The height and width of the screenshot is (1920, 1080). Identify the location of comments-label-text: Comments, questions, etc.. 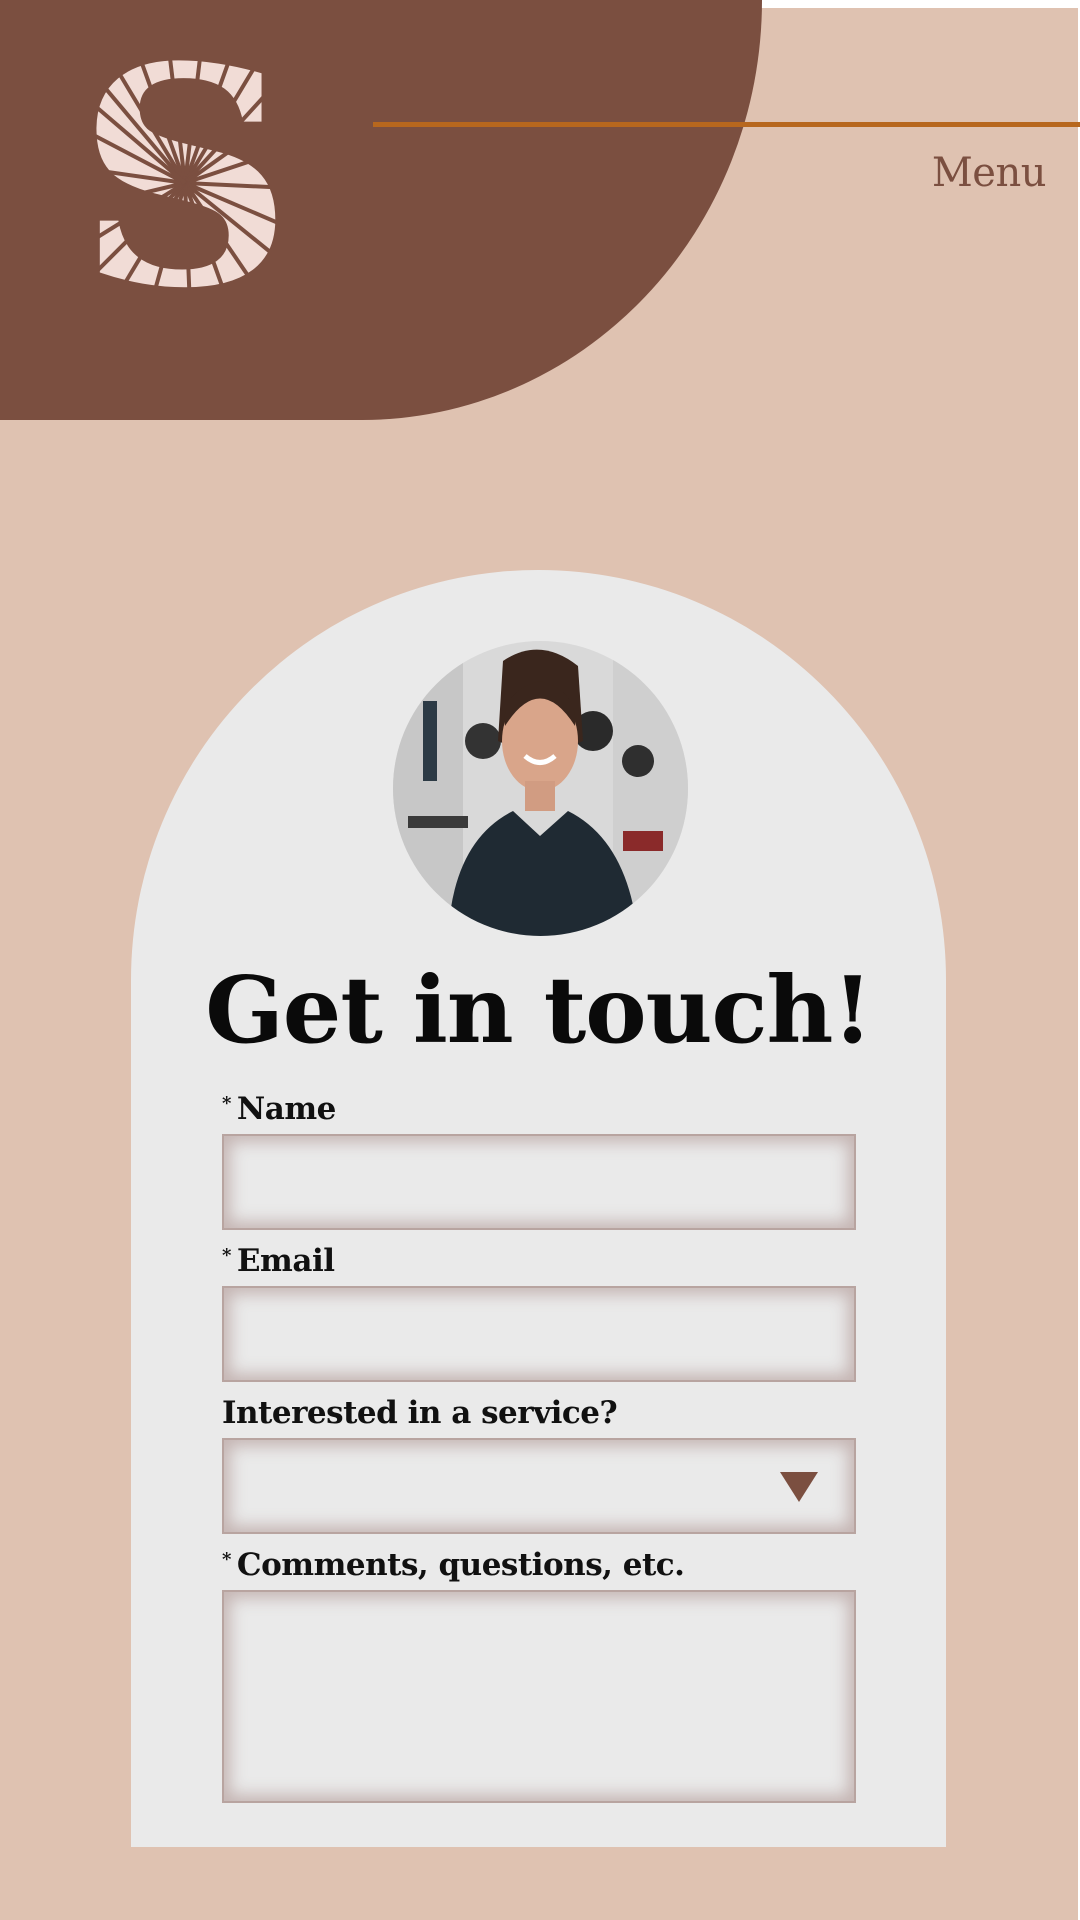
(460, 1565).